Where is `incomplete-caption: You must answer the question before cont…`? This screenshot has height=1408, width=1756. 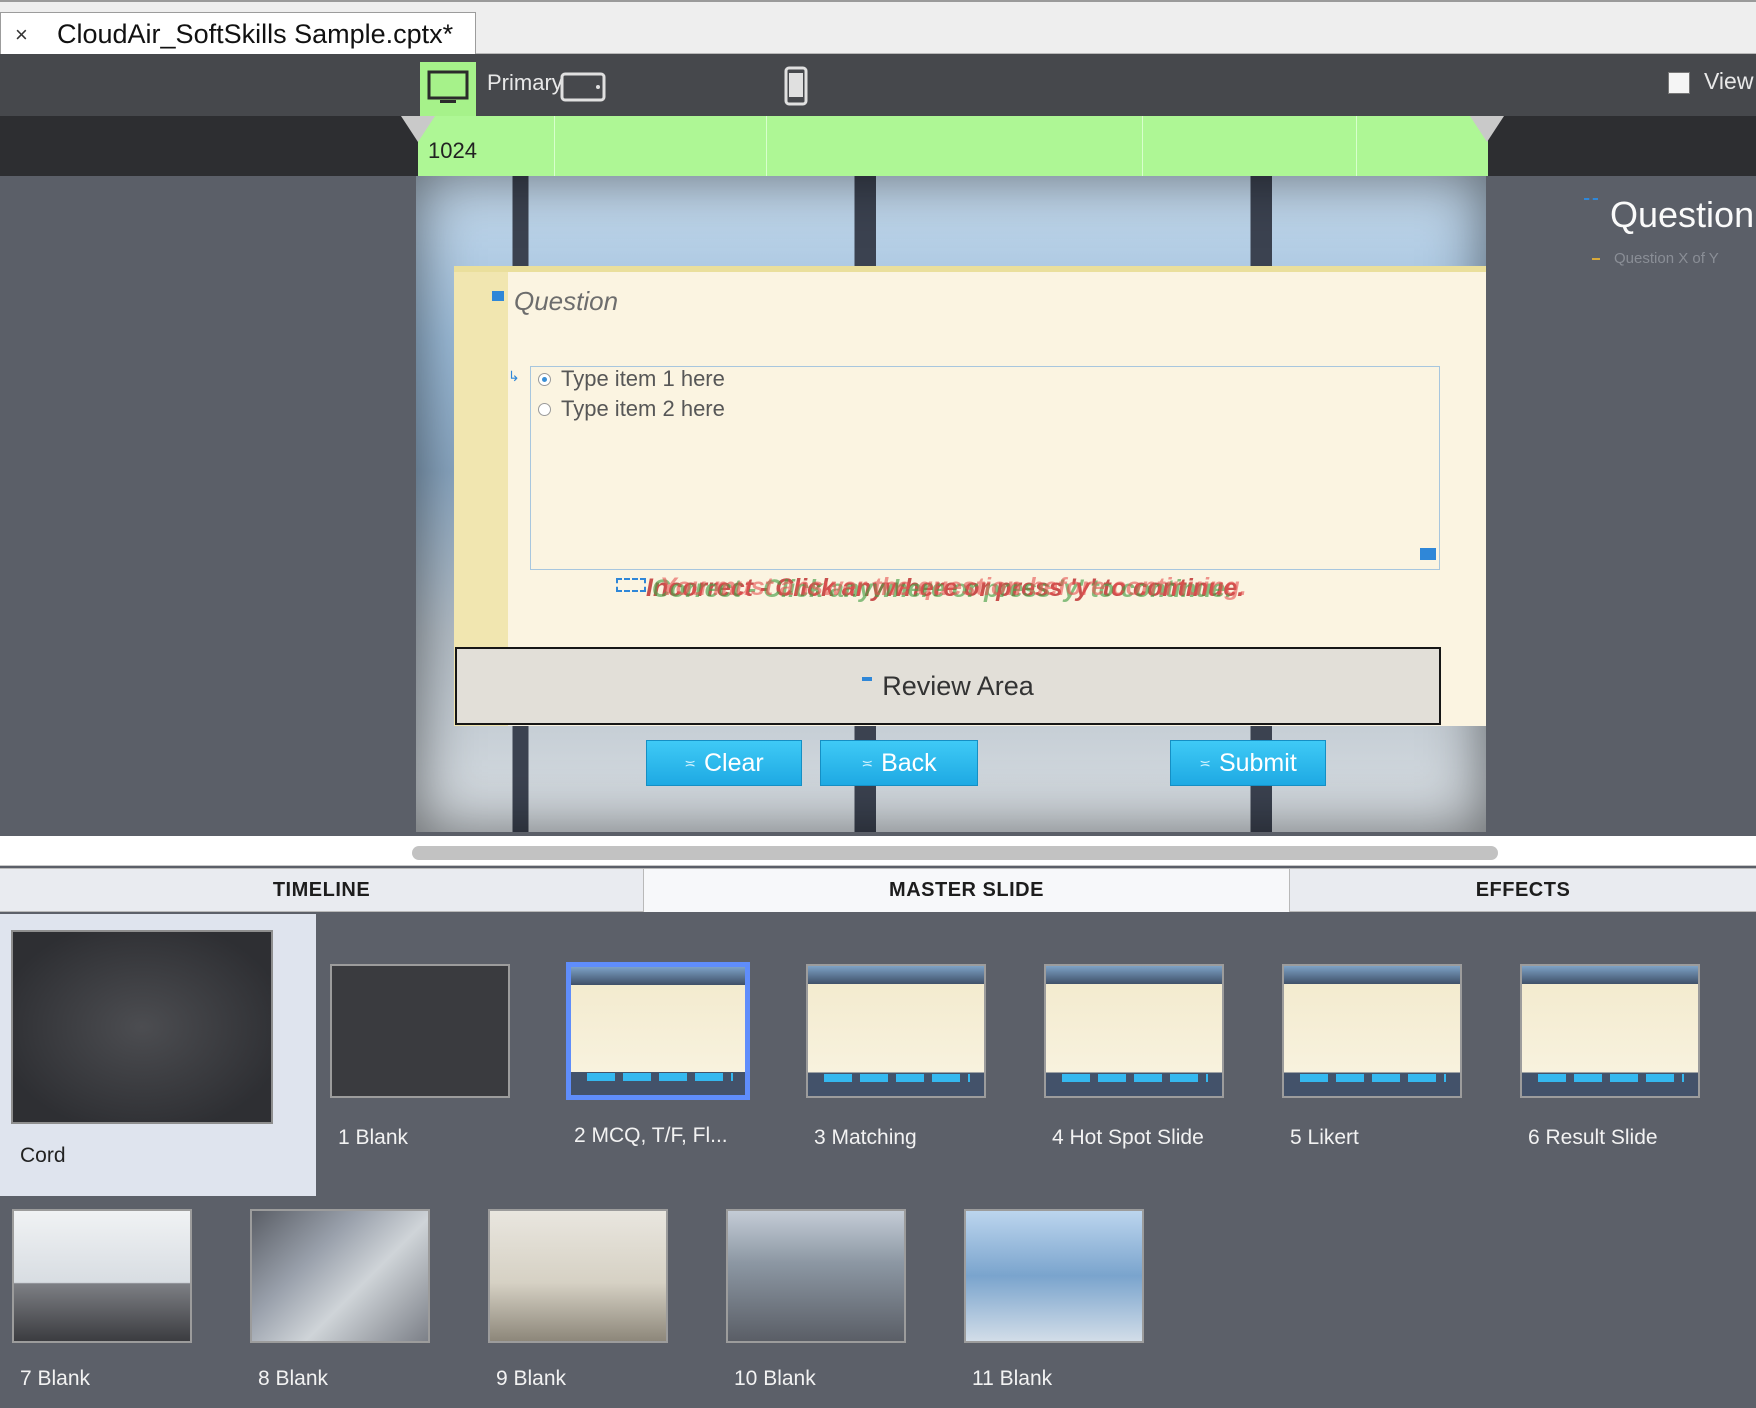
incomplete-caption: You must answer the question before cont… is located at coordinates (953, 587).